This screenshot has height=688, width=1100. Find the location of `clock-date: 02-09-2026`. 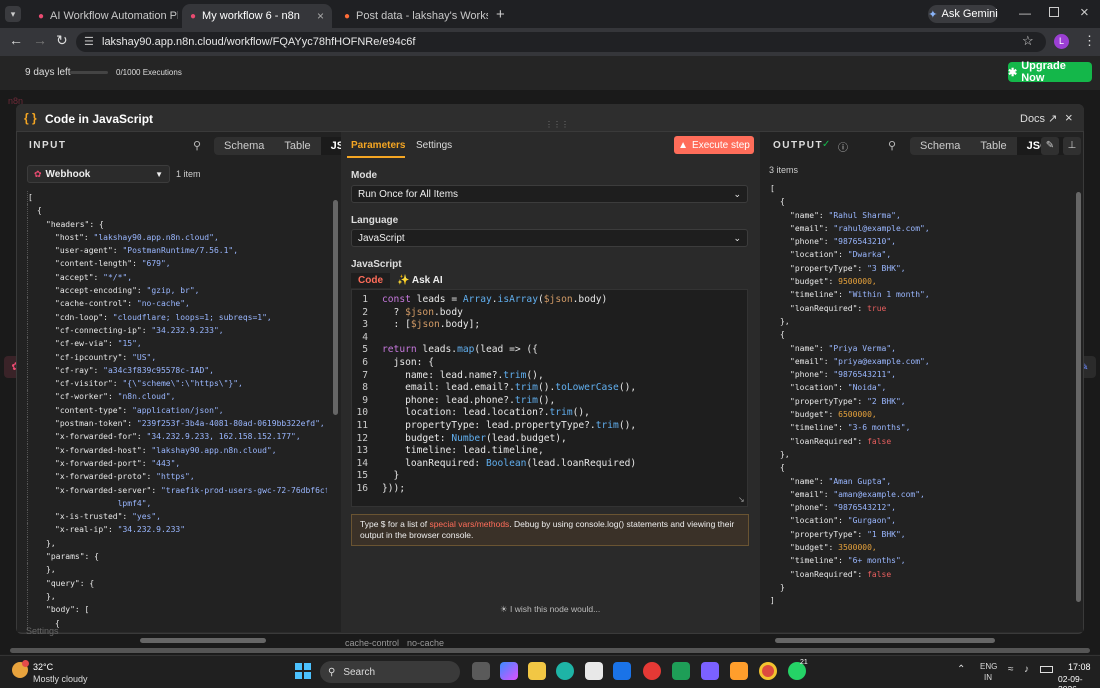

clock-date: 02-09-2026 is located at coordinates (1079, 681).